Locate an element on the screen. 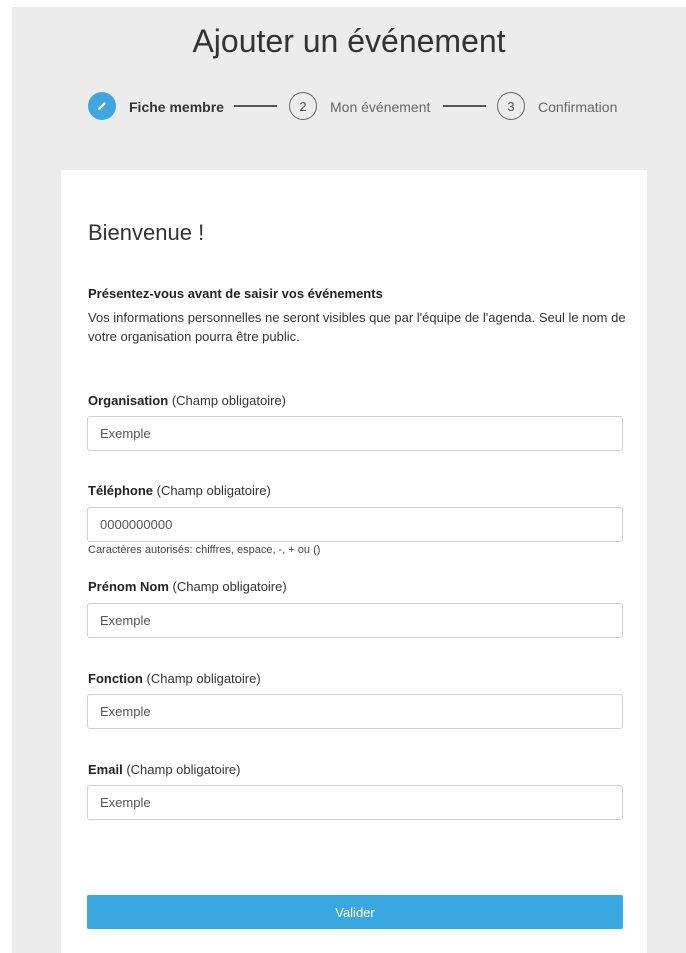 The width and height of the screenshot is (686, 953). telephone-label-text: Téléphone is located at coordinates (121, 490).